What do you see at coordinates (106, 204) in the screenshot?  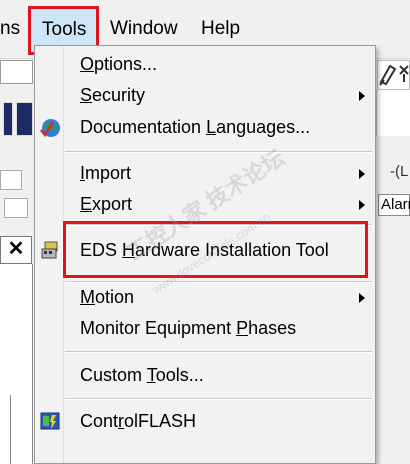 I see `menu-item-label: Export` at bounding box center [106, 204].